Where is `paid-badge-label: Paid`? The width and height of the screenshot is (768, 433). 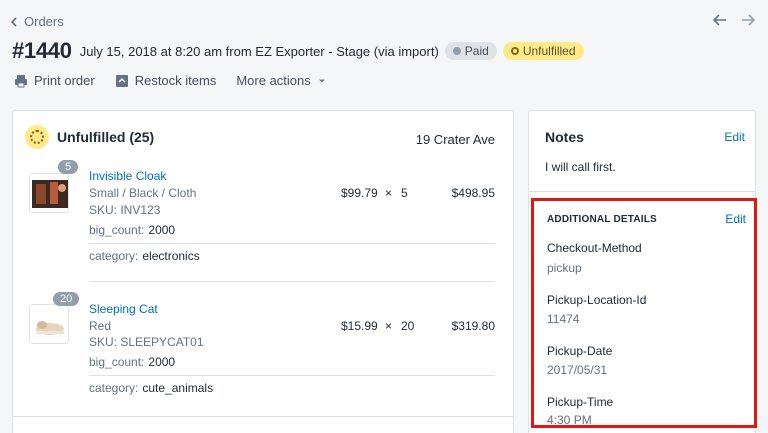
paid-badge-label: Paid is located at coordinates (476, 51).